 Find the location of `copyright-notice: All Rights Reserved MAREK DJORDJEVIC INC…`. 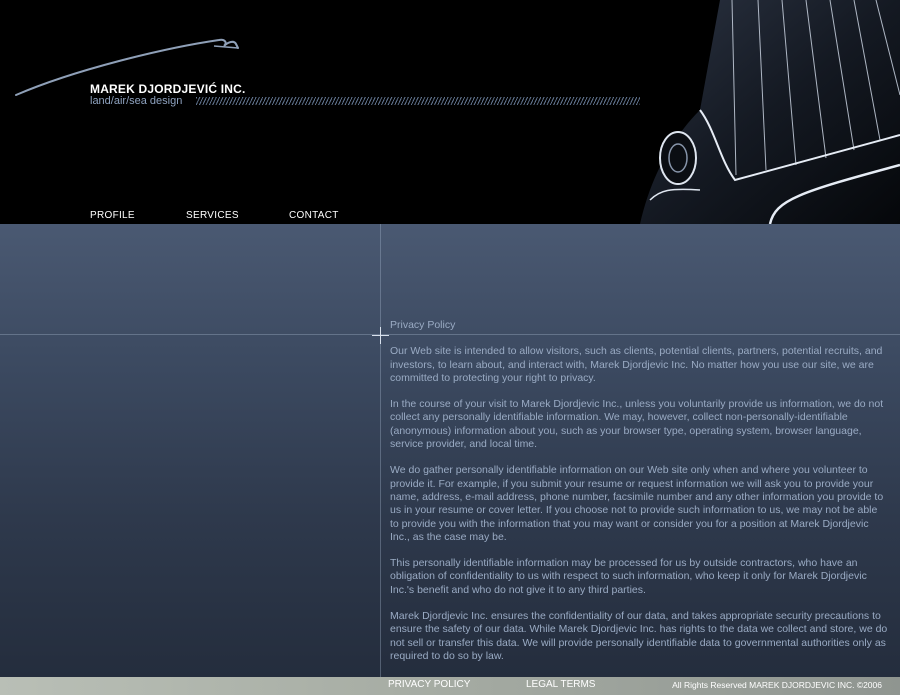

copyright-notice: All Rights Reserved MAREK DJORDJEVIC INC… is located at coordinates (777, 685).